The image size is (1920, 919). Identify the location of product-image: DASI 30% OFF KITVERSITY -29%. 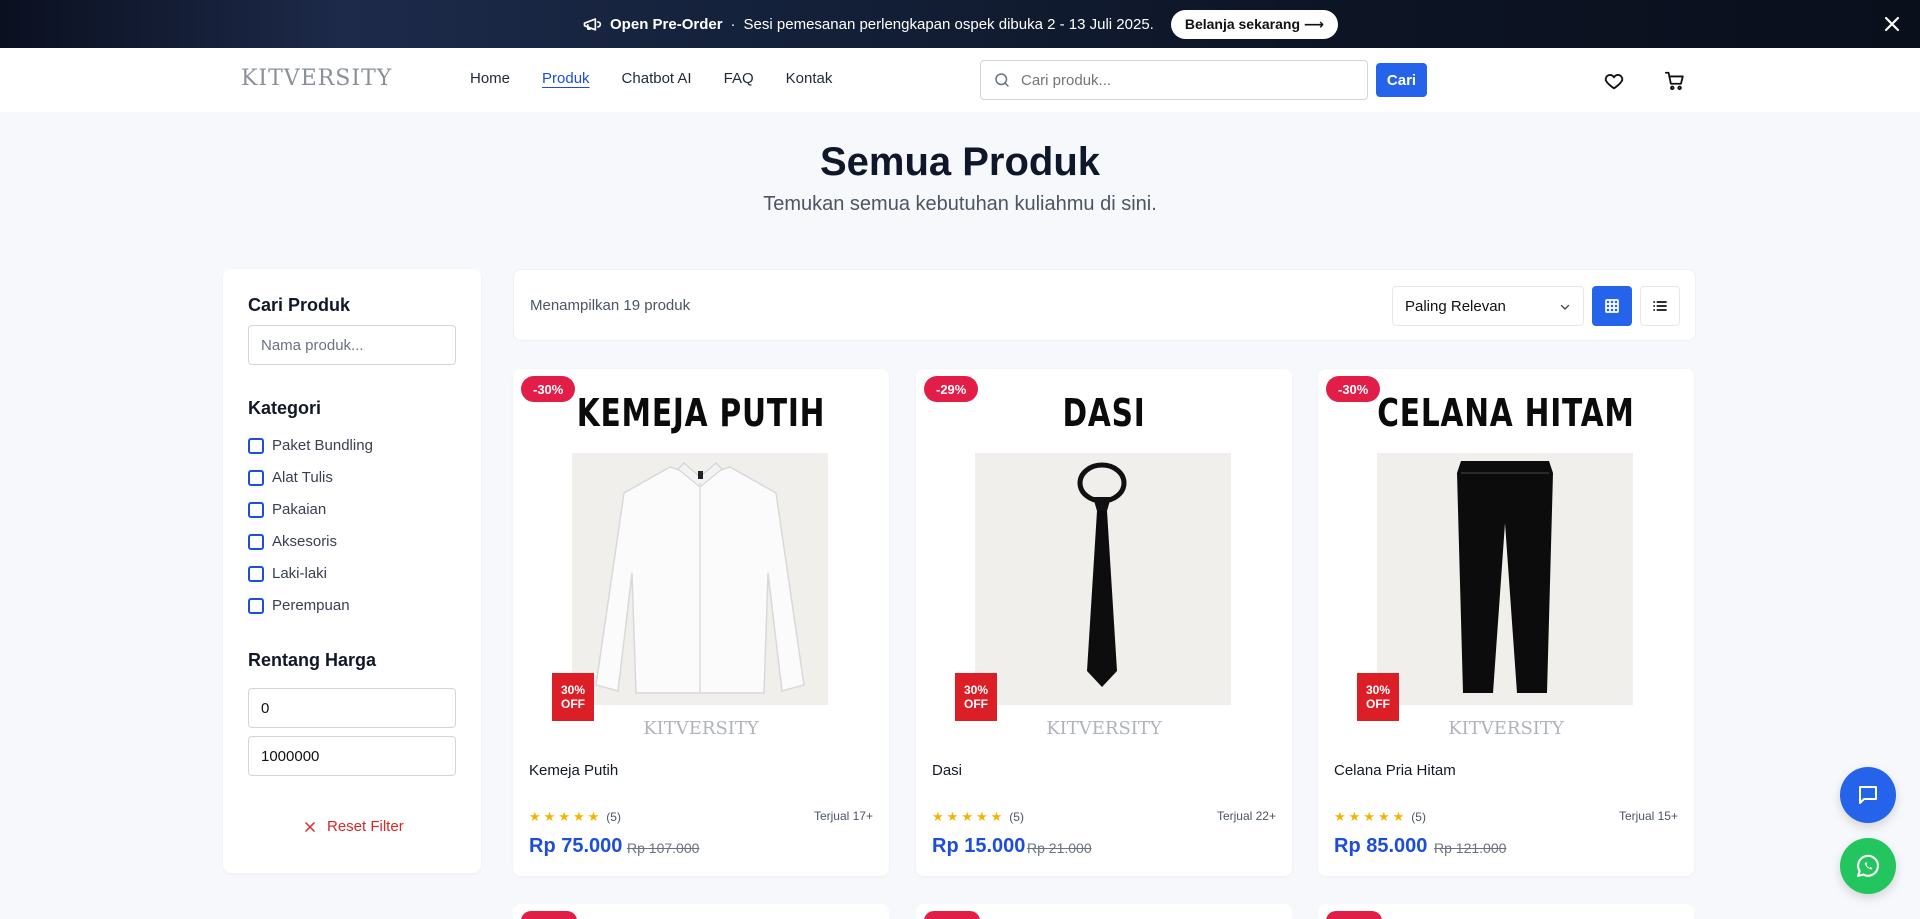
(1104, 557).